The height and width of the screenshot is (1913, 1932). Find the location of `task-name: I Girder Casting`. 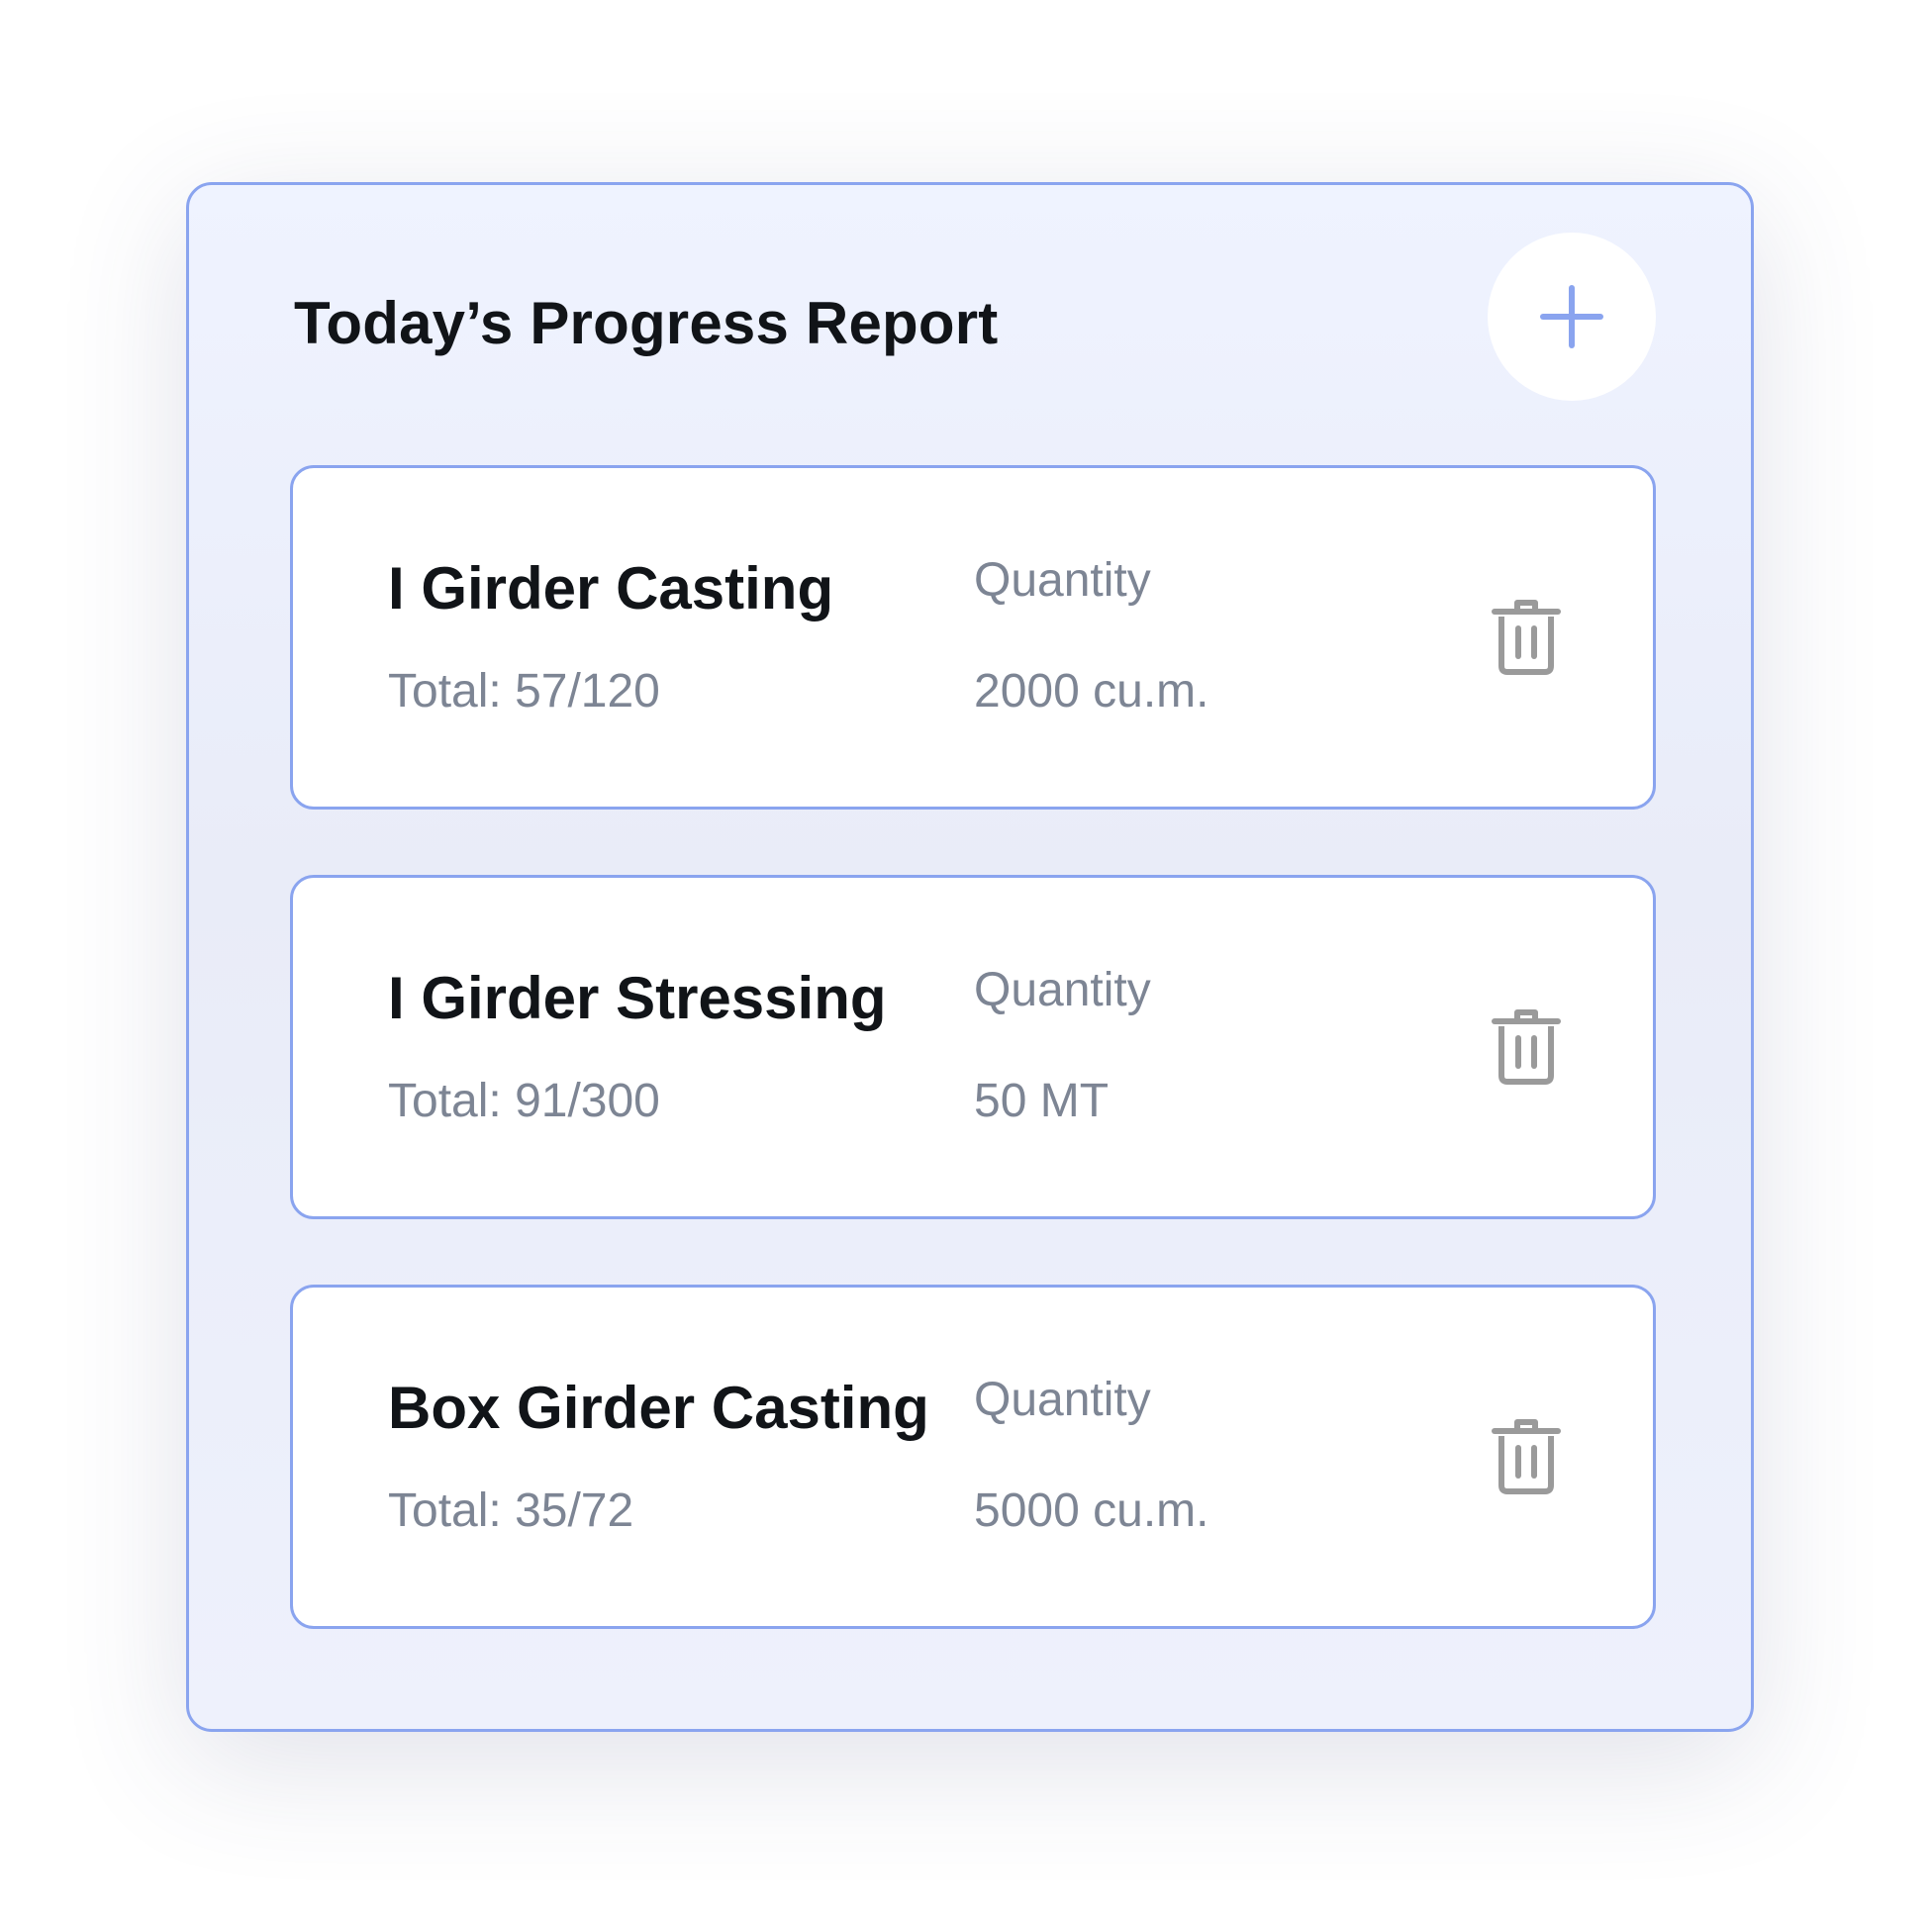

task-name: I Girder Casting is located at coordinates (611, 588).